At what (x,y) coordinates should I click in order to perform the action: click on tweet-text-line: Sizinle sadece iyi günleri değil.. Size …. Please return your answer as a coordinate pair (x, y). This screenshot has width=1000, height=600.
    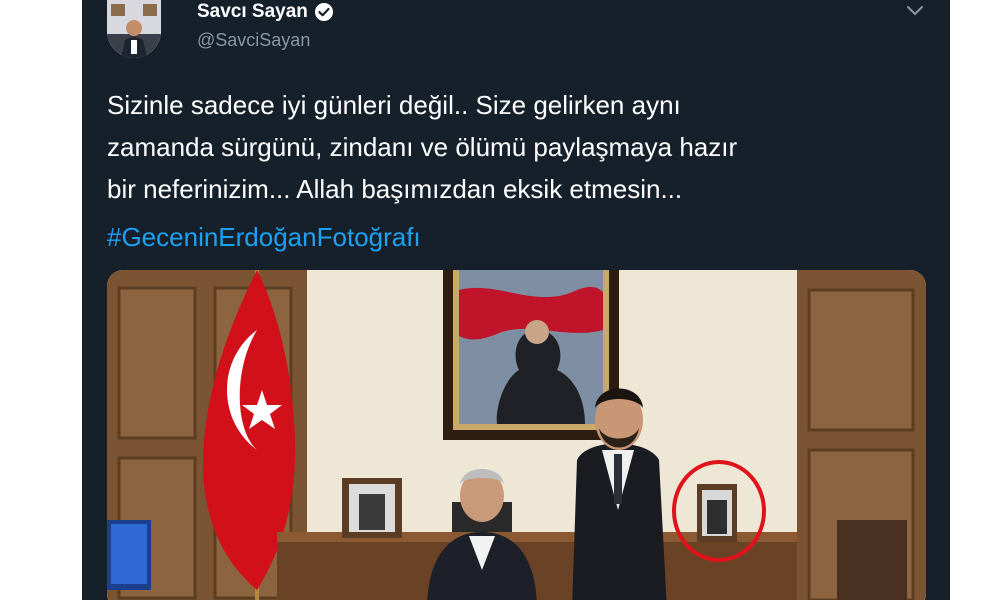
    Looking at the image, I should click on (394, 105).